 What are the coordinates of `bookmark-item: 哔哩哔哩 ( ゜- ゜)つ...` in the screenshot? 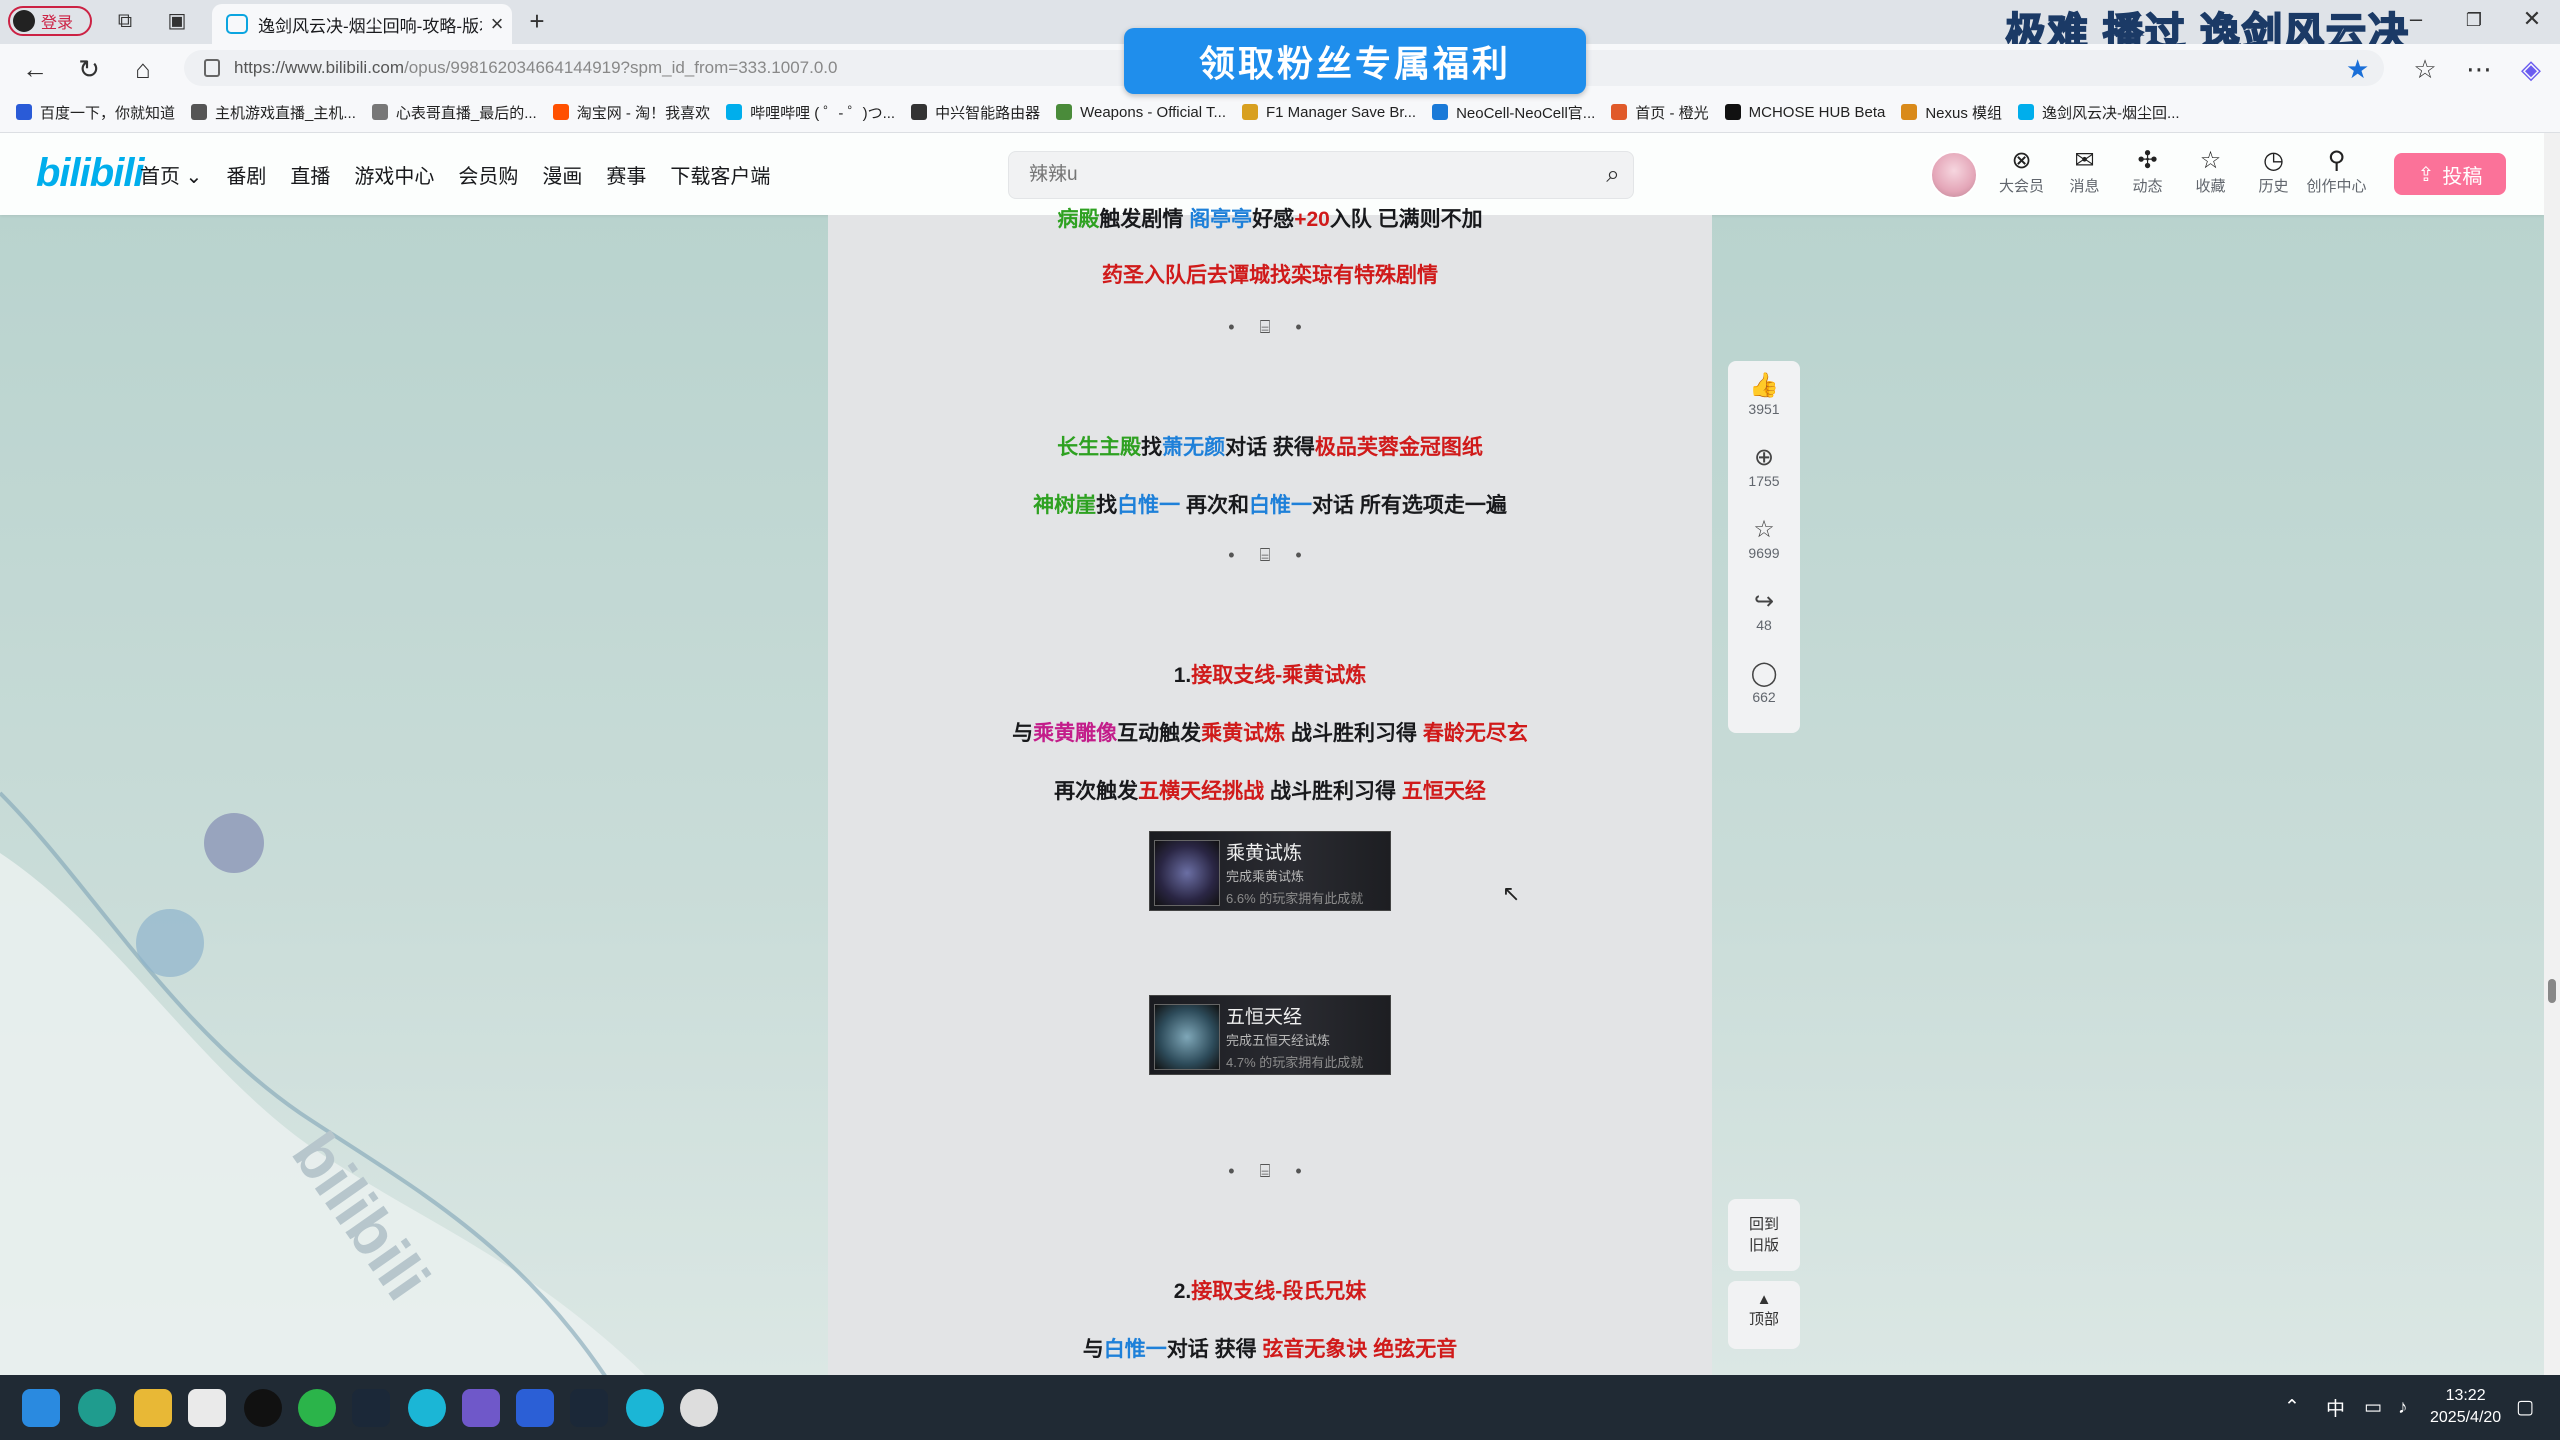 It's located at (810, 112).